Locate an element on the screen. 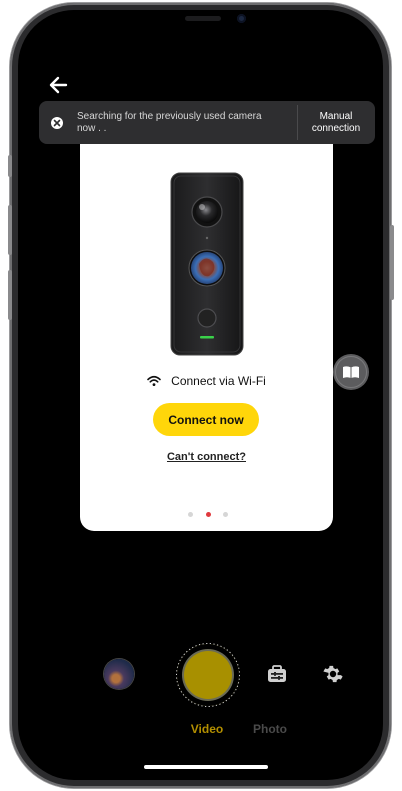  camera-illustration is located at coordinates (207, 264).